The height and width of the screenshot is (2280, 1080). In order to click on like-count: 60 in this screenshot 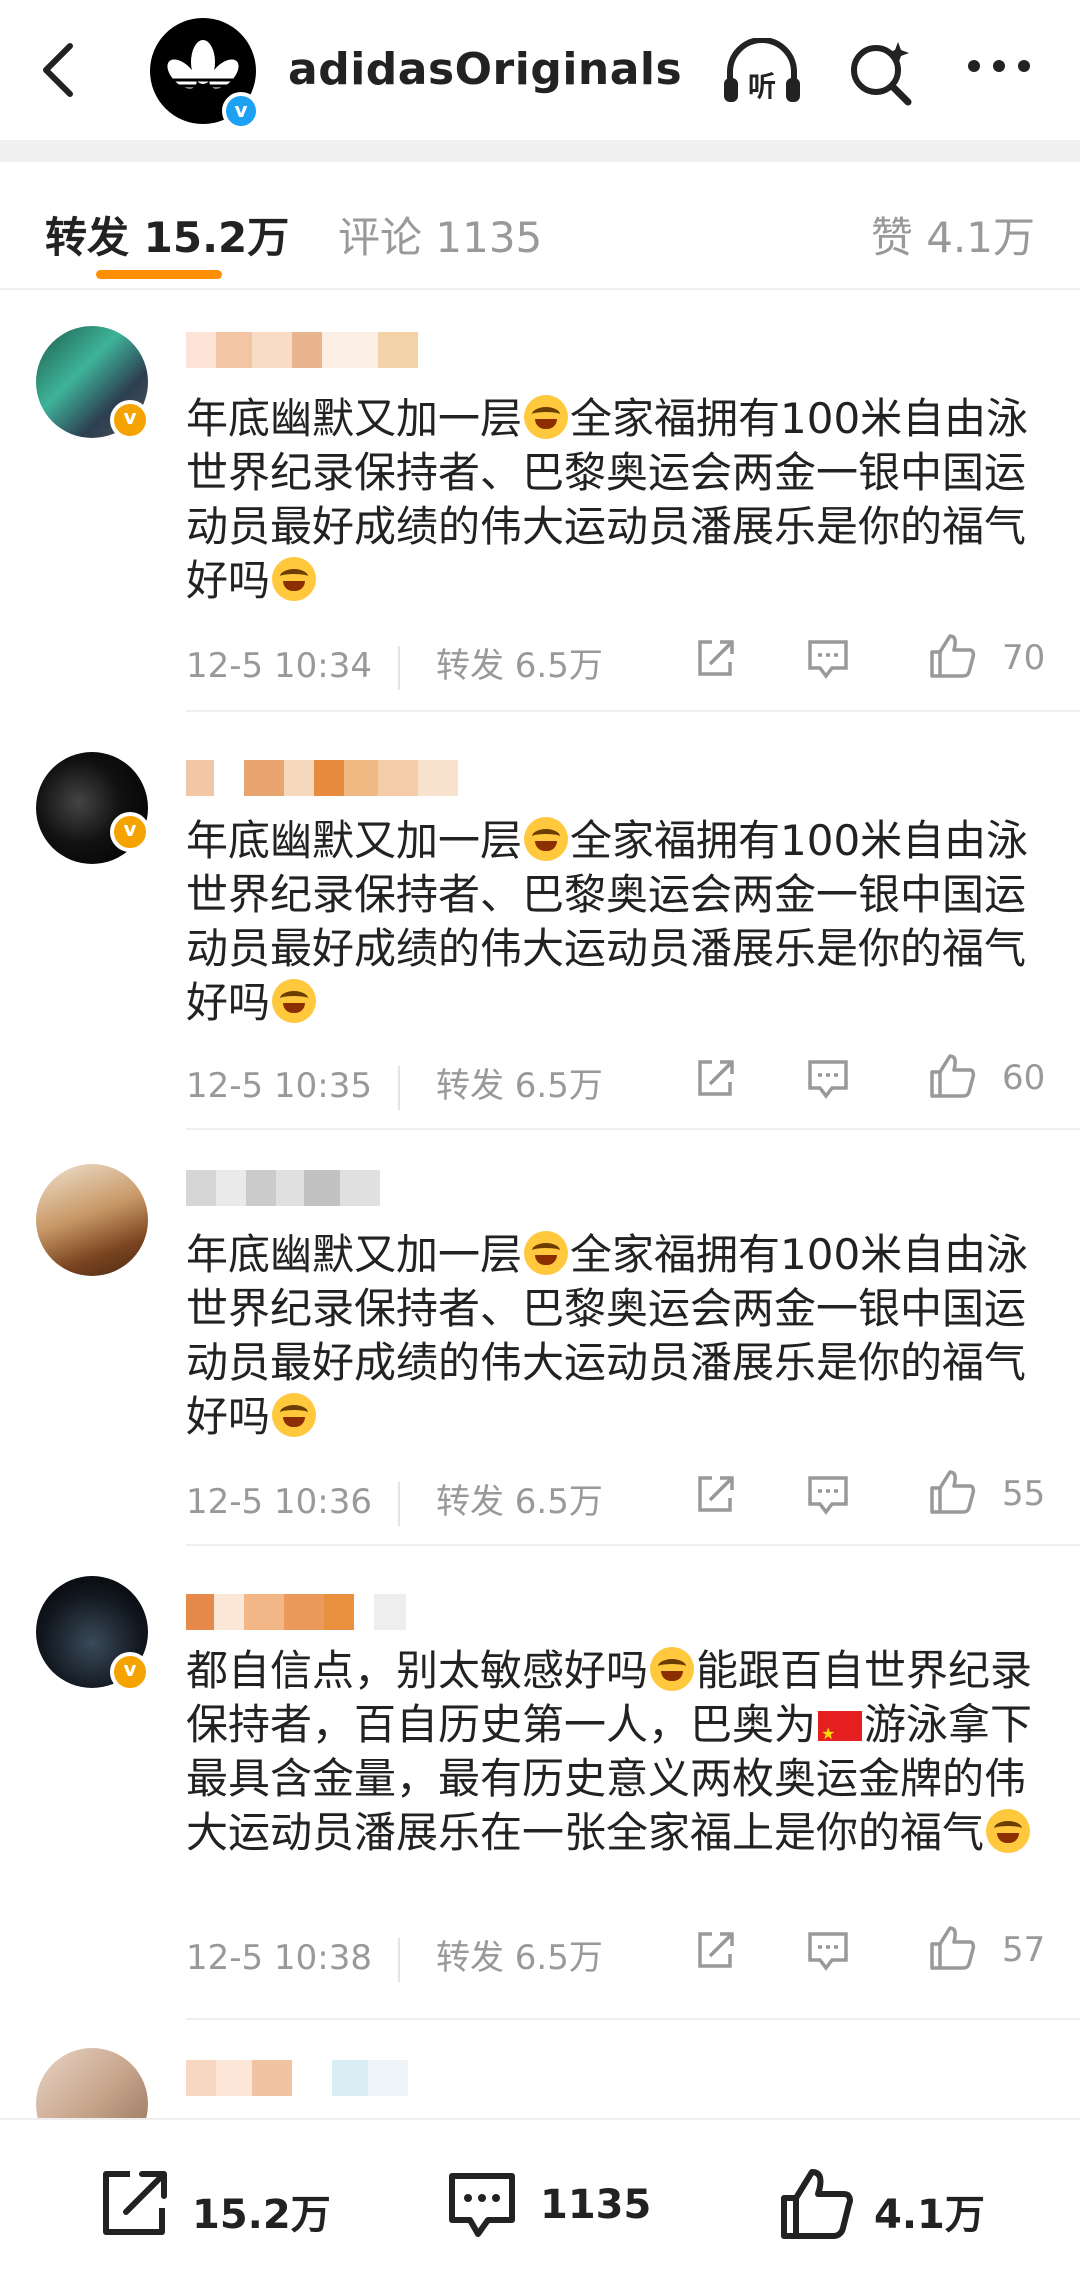, I will do `click(1024, 1078)`.